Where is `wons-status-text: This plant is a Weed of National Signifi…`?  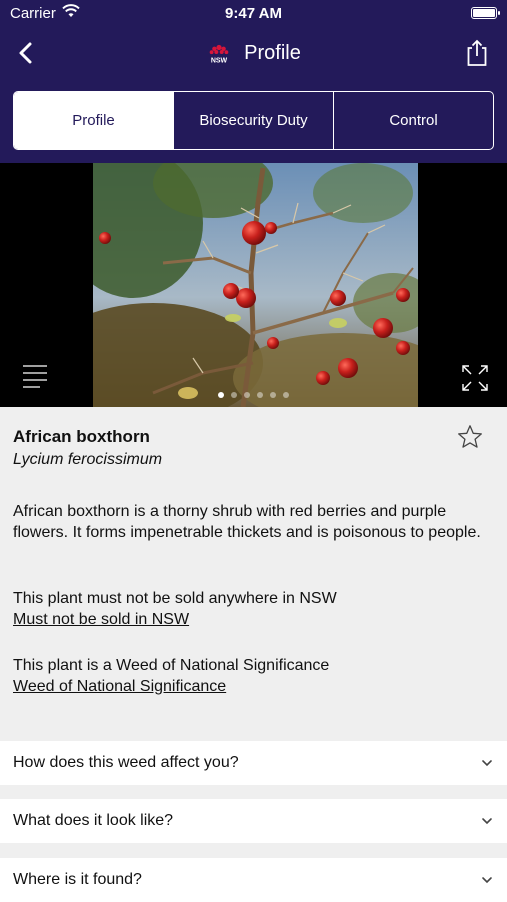 wons-status-text: This plant is a Weed of National Signifi… is located at coordinates (171, 665).